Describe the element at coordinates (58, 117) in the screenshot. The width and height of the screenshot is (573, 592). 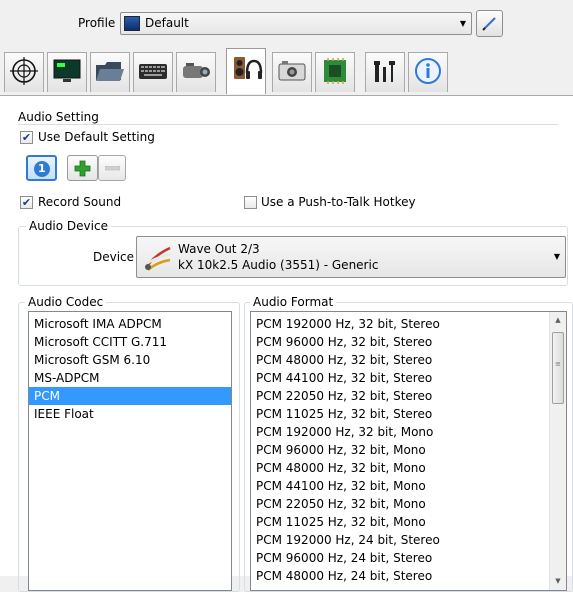
I see `audio-setting-title: Audio Setting` at that location.